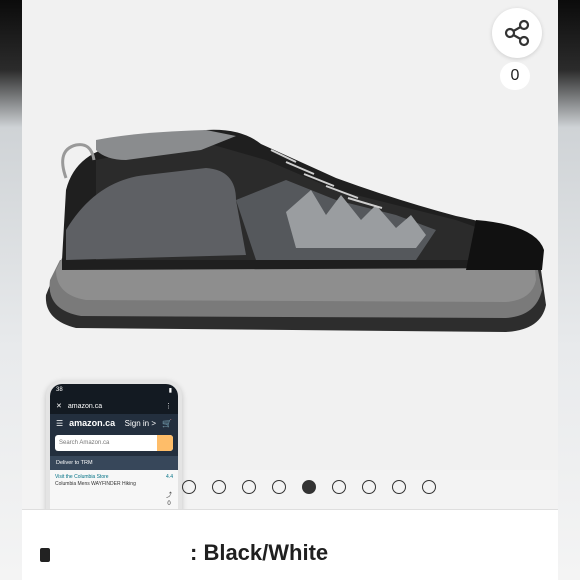 The image size is (580, 580). What do you see at coordinates (59, 406) in the screenshot?
I see `close-icon: ✕` at bounding box center [59, 406].